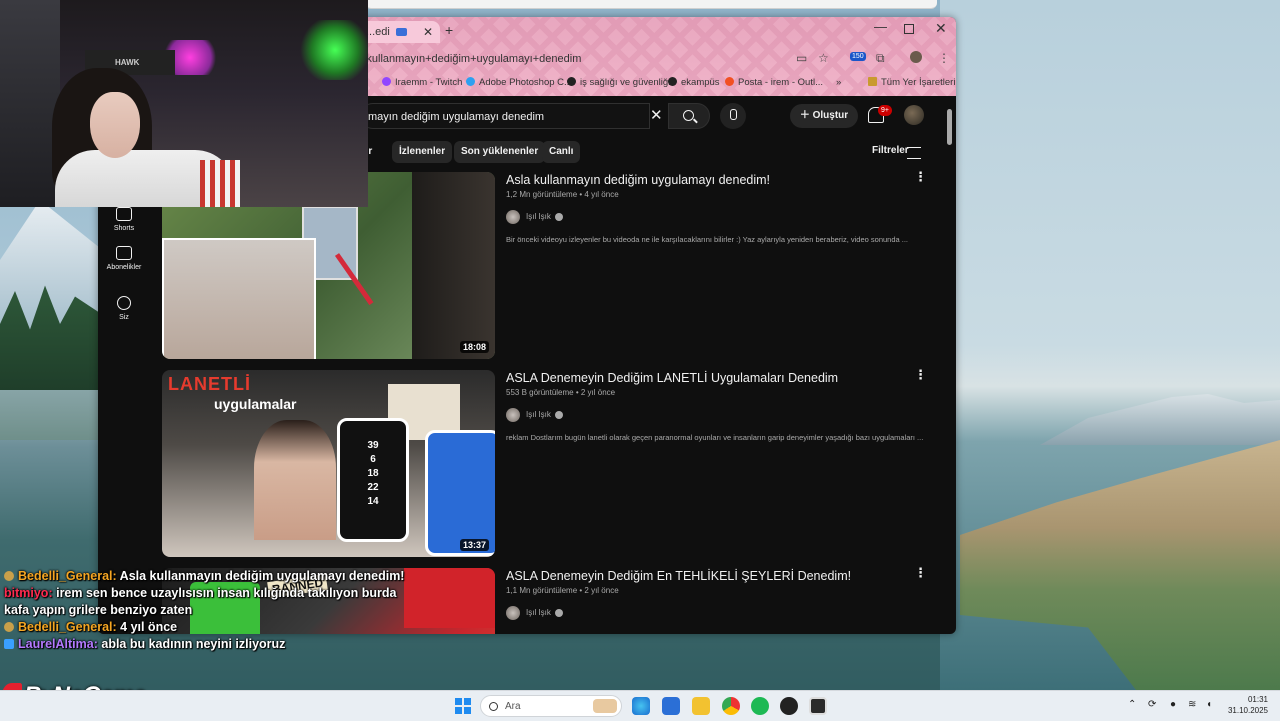 The height and width of the screenshot is (721, 1280). Describe the element at coordinates (909, 29) in the screenshot. I see `maximize-icon` at that location.